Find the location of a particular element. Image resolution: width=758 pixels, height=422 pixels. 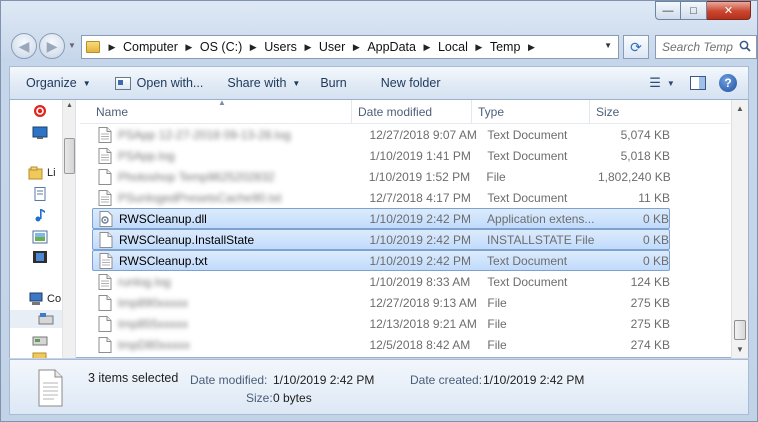

file-date-modified: 1/10/2019 2:42 PM is located at coordinates (420, 218).